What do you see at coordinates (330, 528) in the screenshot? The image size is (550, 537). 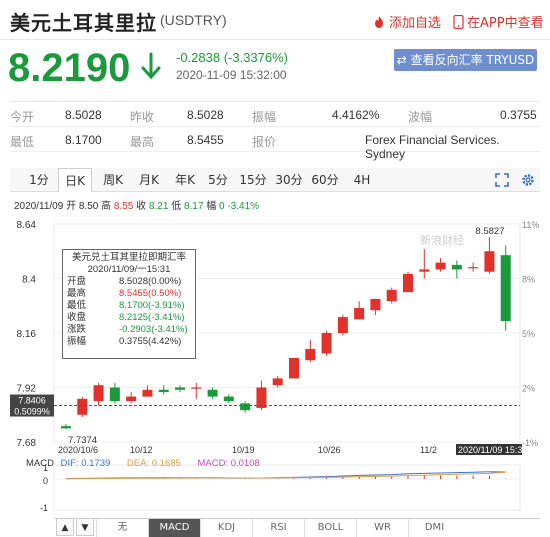 I see `indicator-tab-boll: BOLL` at bounding box center [330, 528].